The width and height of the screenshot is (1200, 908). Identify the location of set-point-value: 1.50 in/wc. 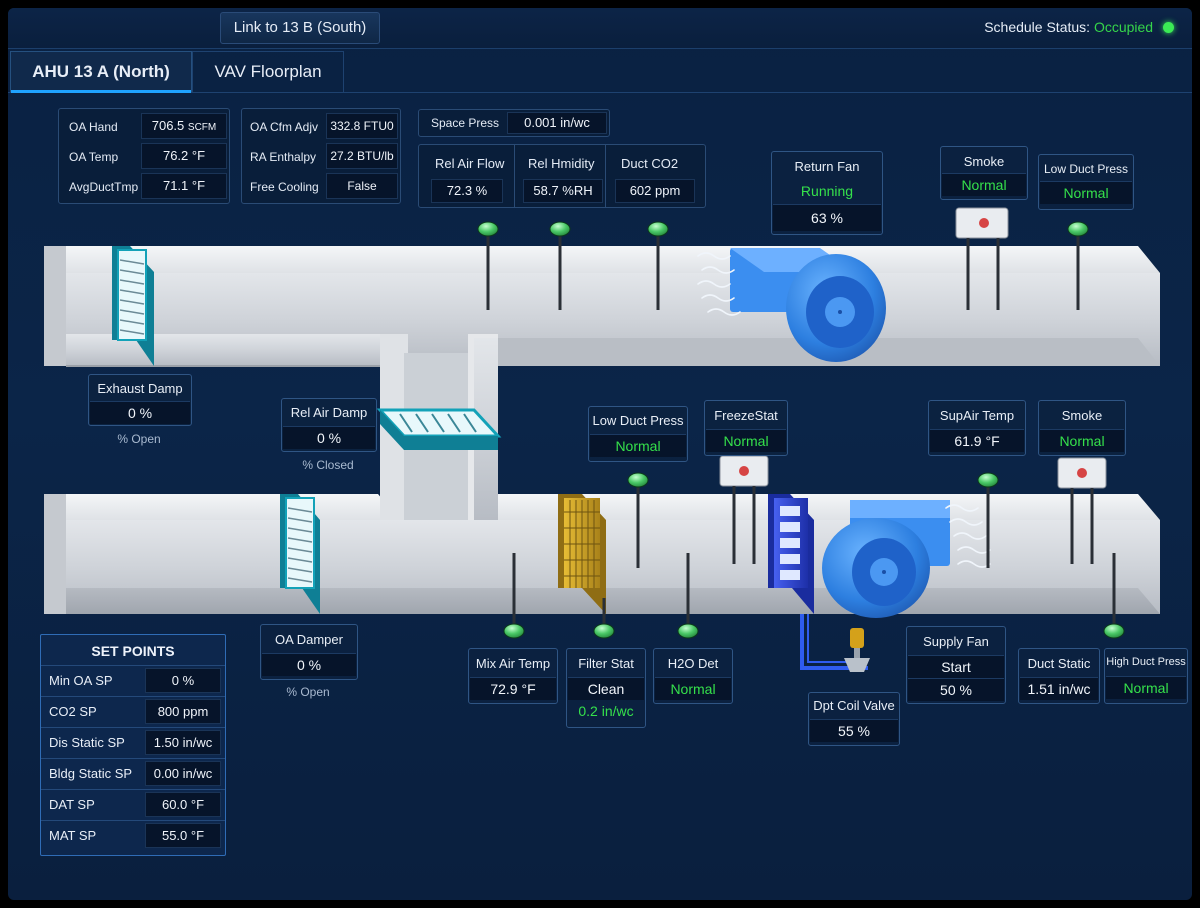
(183, 742).